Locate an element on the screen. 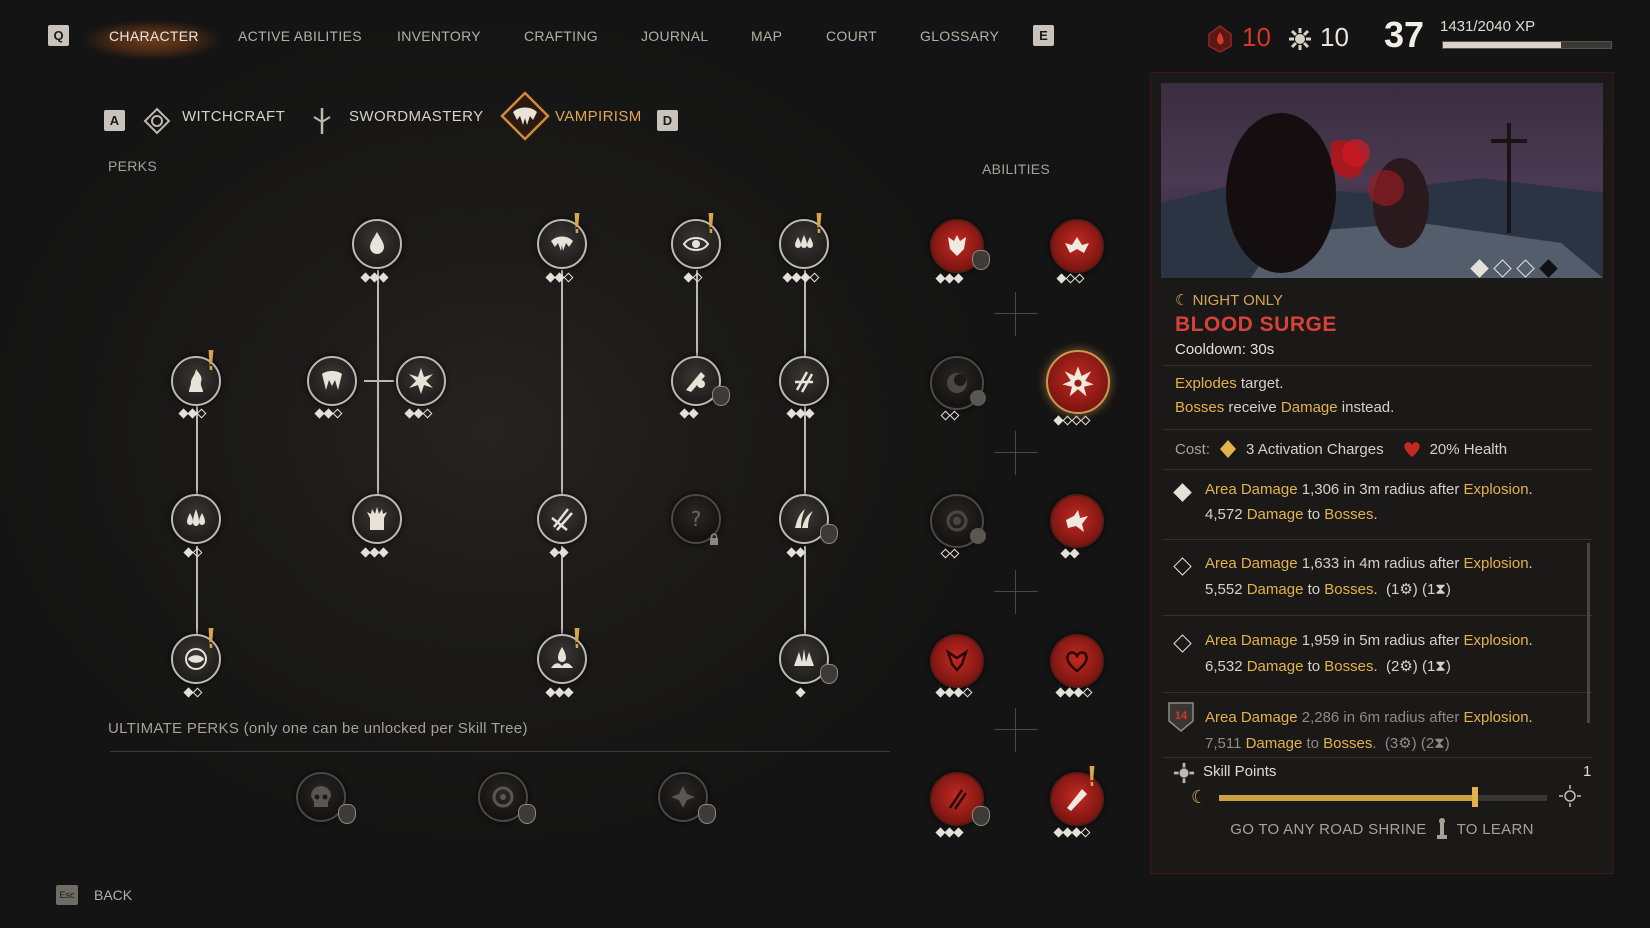  level-4-line2: 7,511 Damage to Bosses. (3⚙) (2⧗) is located at coordinates (1327, 743).